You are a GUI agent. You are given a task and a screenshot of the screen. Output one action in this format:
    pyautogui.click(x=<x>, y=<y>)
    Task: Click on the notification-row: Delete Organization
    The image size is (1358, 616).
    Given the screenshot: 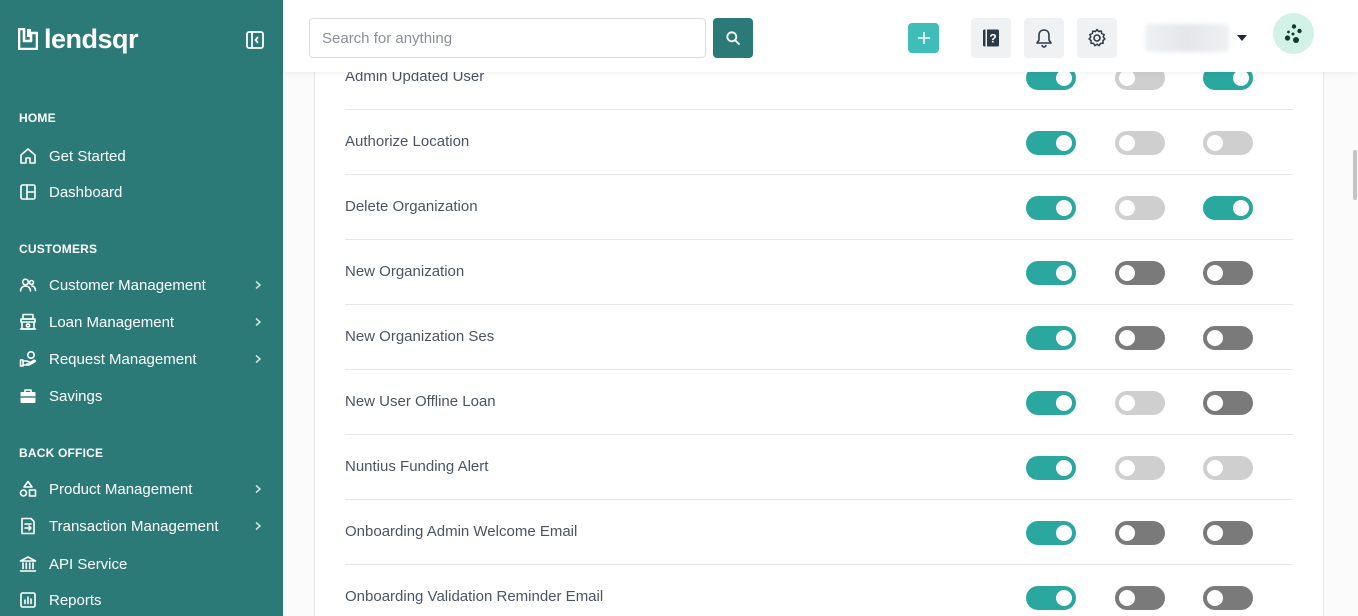 What is the action you would take?
    pyautogui.click(x=819, y=207)
    